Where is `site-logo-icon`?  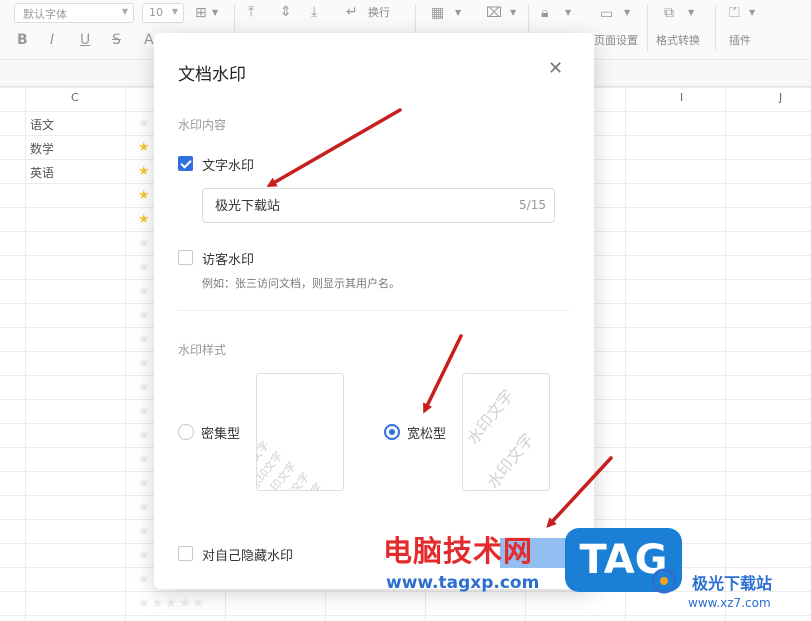
site-logo-icon is located at coordinates (664, 581).